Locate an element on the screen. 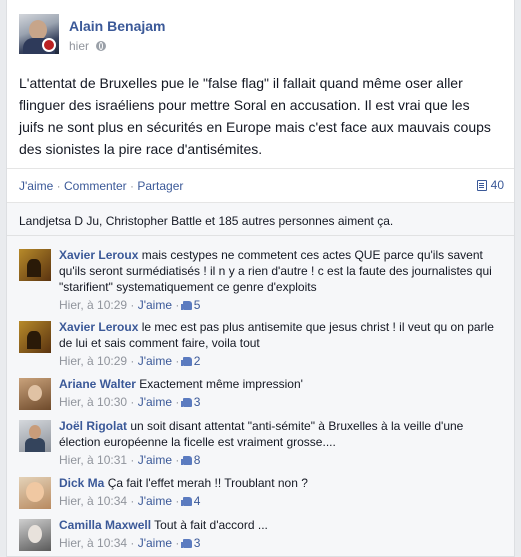 The image size is (521, 557). comment-meta: Hier, à 10:31 · J'aime · 8 is located at coordinates (130, 460).